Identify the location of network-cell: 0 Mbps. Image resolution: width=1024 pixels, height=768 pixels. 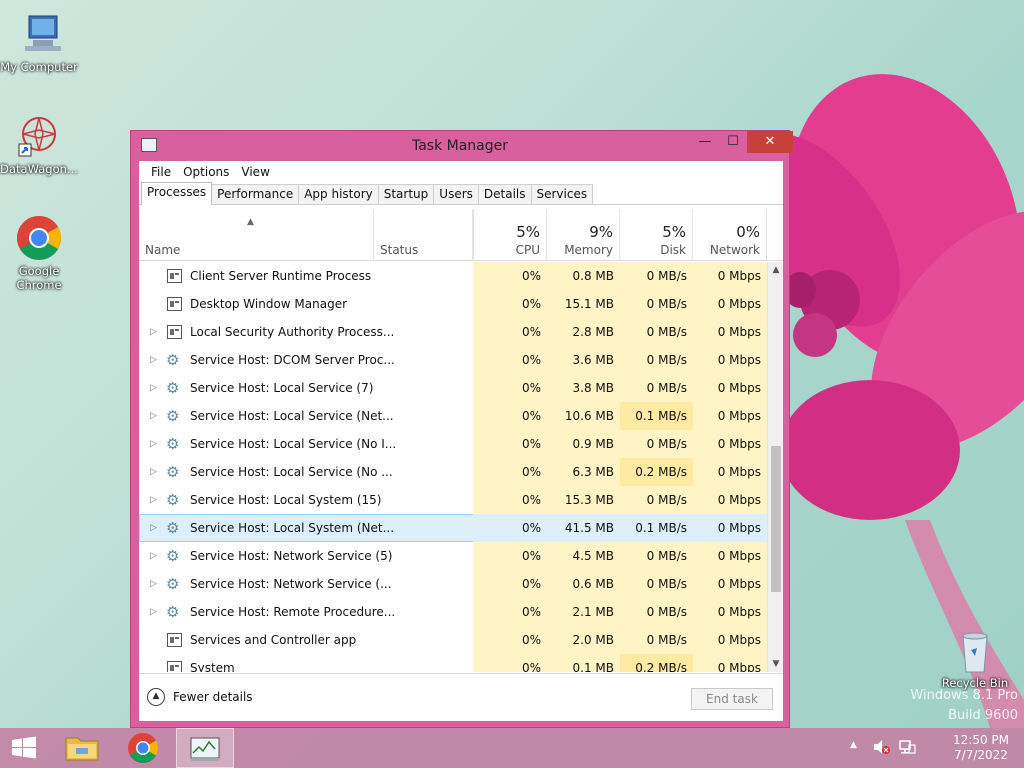
(730, 612).